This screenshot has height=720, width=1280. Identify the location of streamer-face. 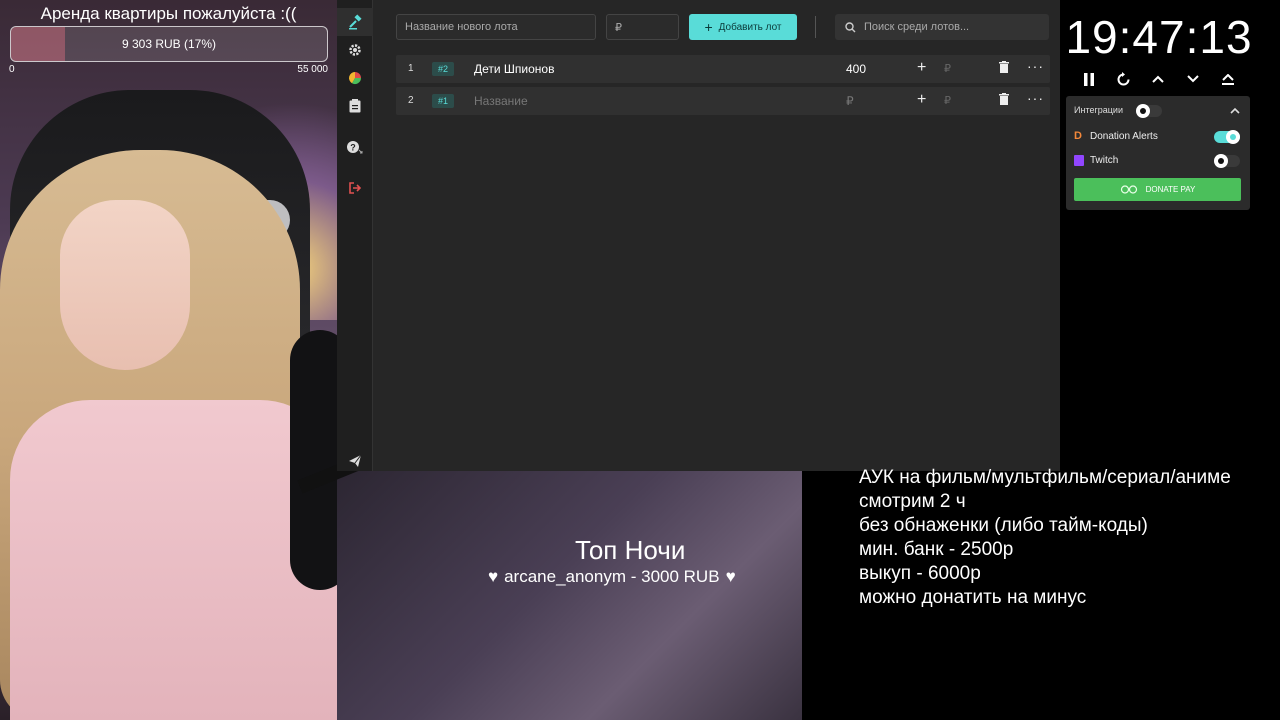
(125, 285).